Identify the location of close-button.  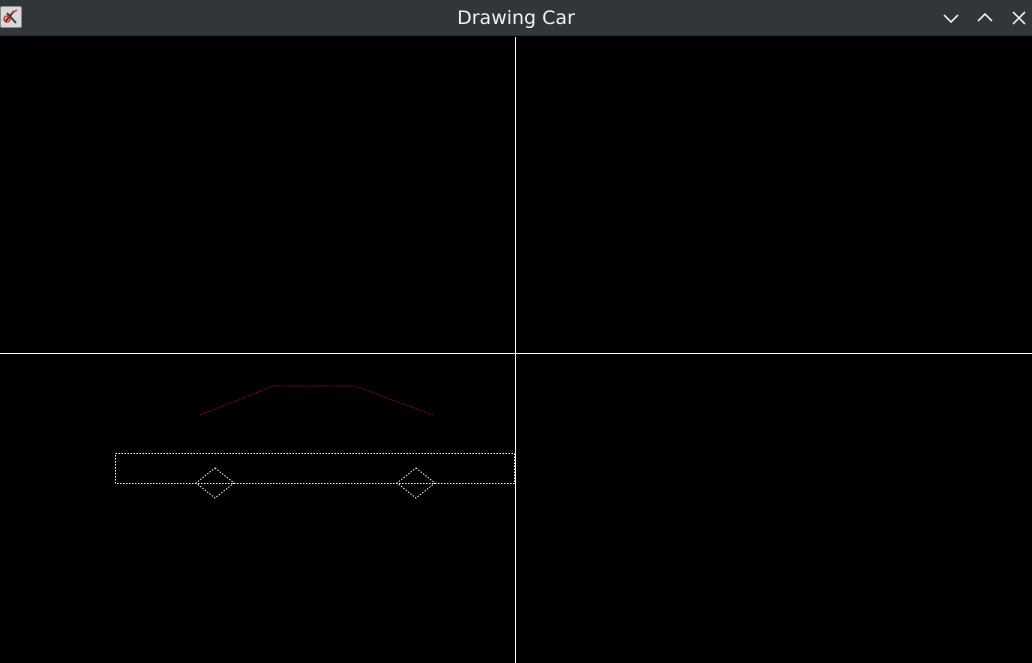
(1019, 18).